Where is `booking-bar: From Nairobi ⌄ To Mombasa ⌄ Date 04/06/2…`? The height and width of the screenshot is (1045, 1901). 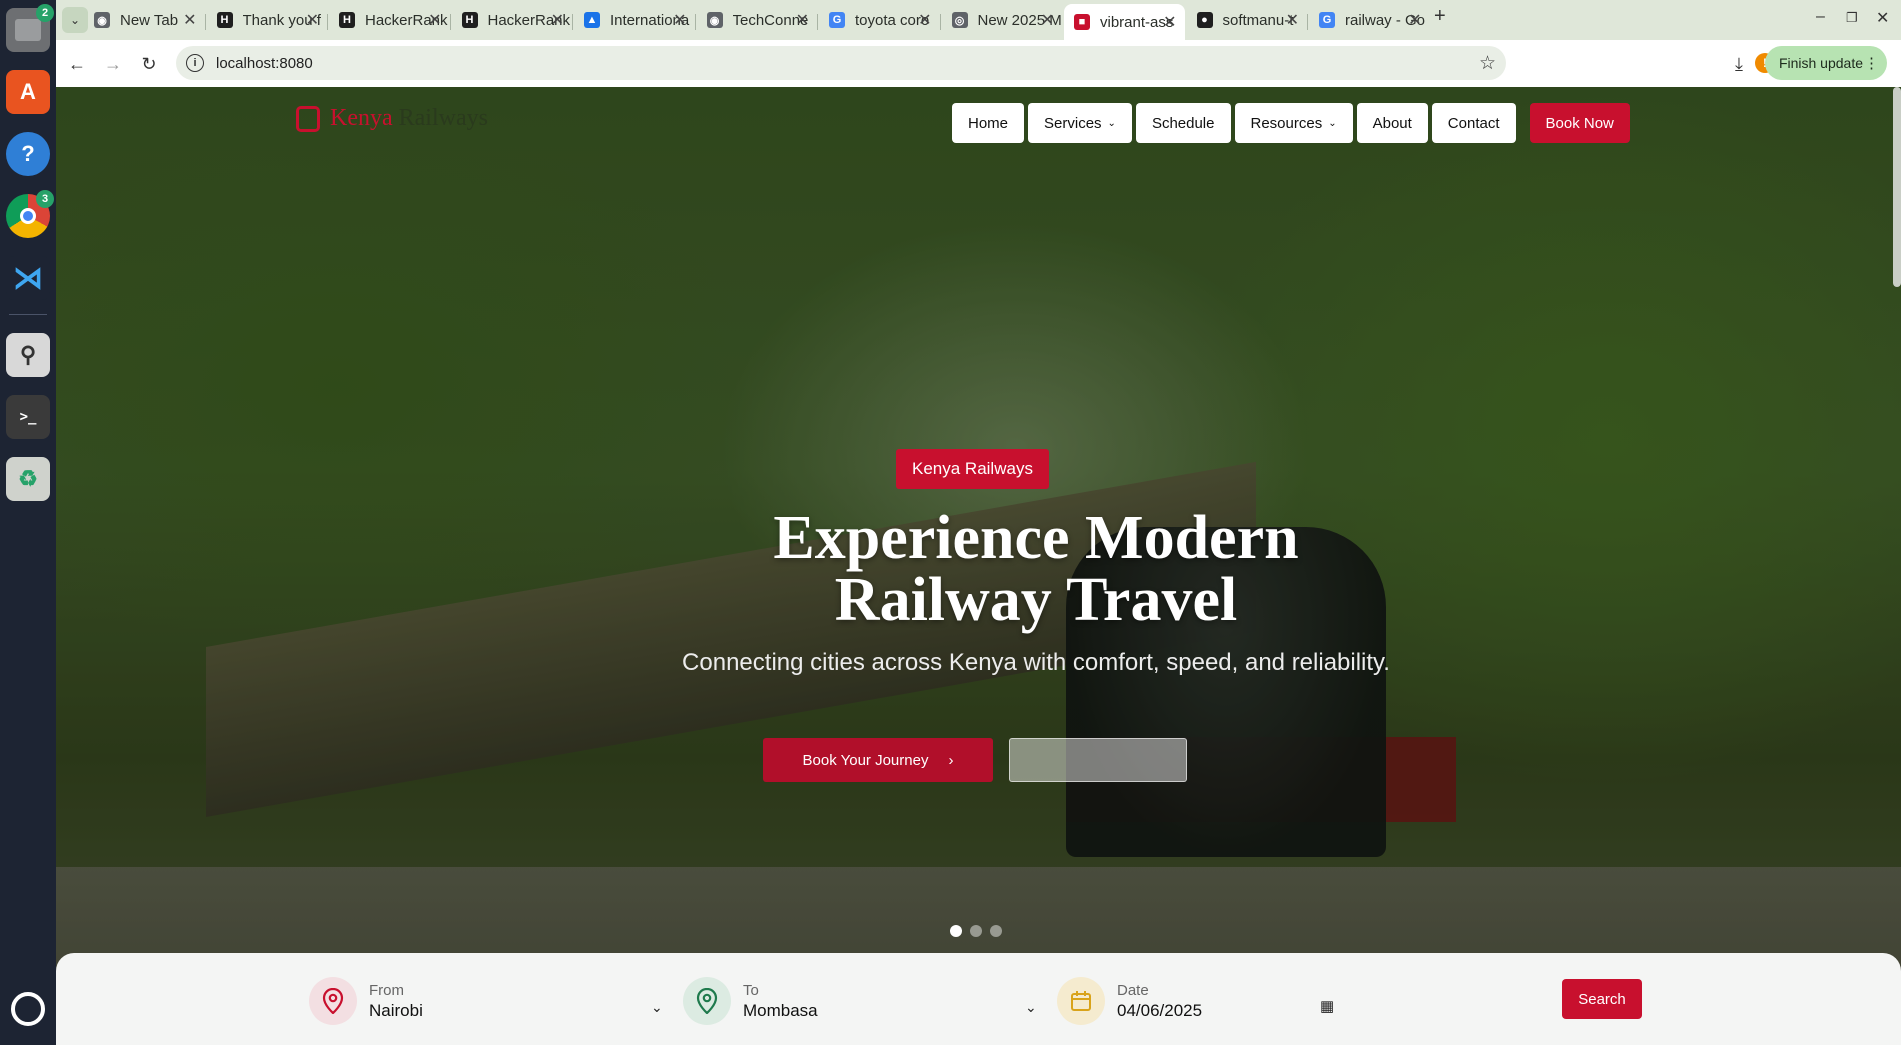
booking-bar: From Nairobi ⌄ To Mombasa ⌄ Date 04/06/2… is located at coordinates (978, 999).